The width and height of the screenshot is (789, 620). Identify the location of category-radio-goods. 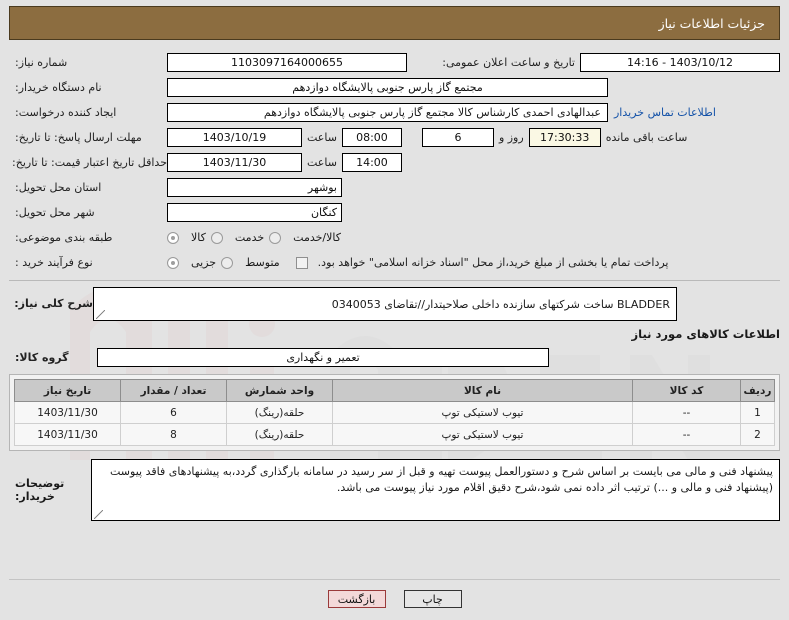
(173, 237).